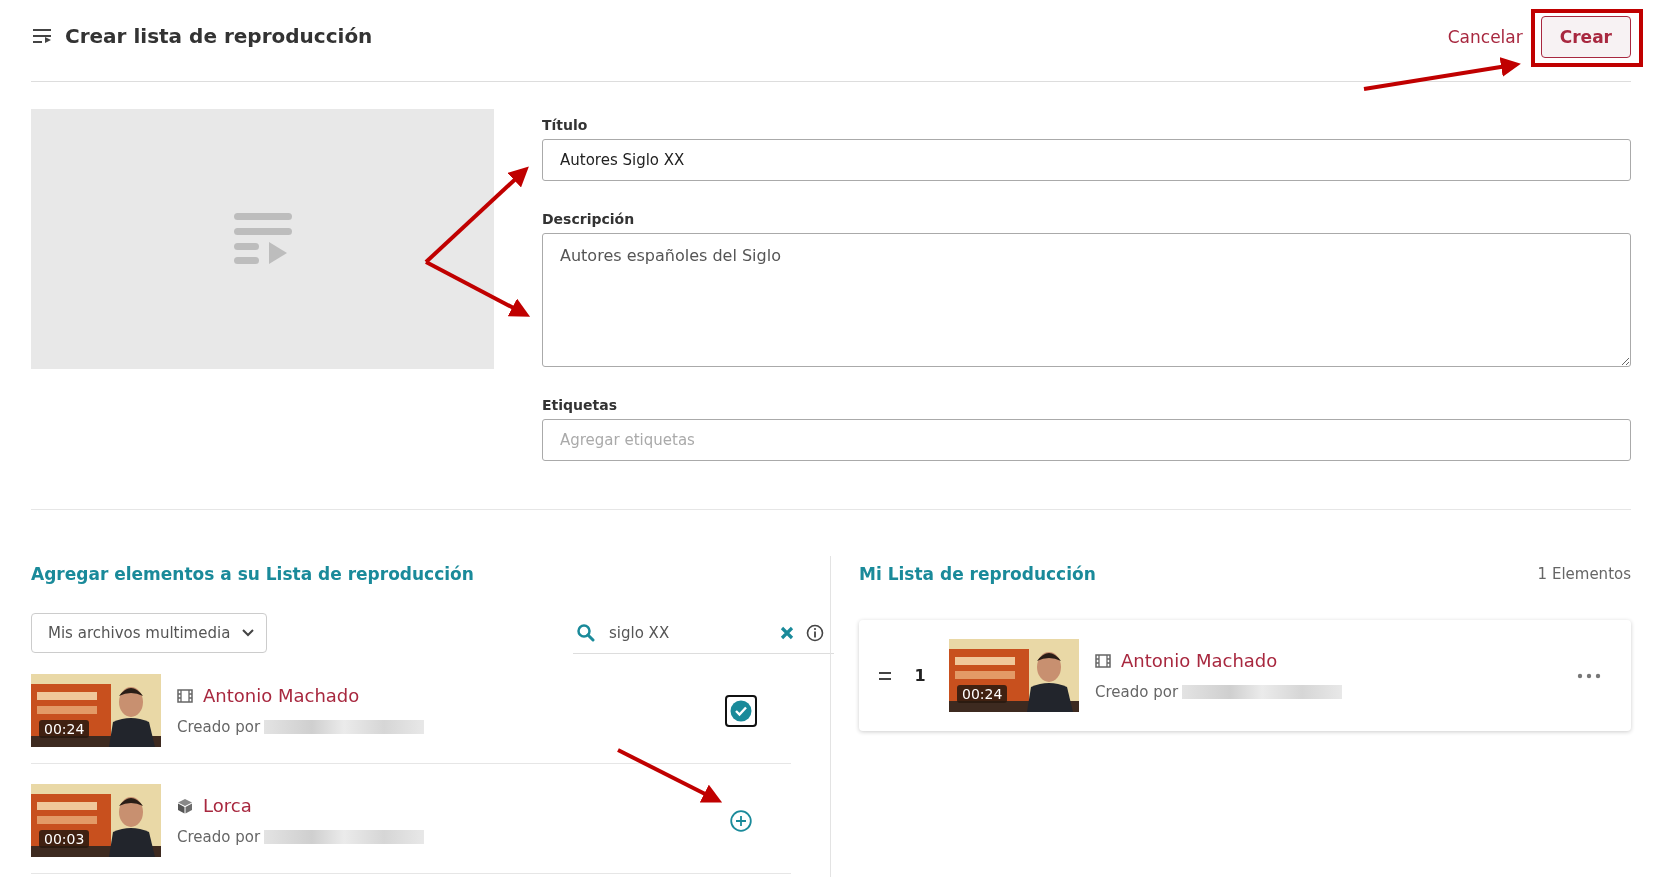  Describe the element at coordinates (64, 839) in the screenshot. I see `duration-badge: 00:03` at that location.